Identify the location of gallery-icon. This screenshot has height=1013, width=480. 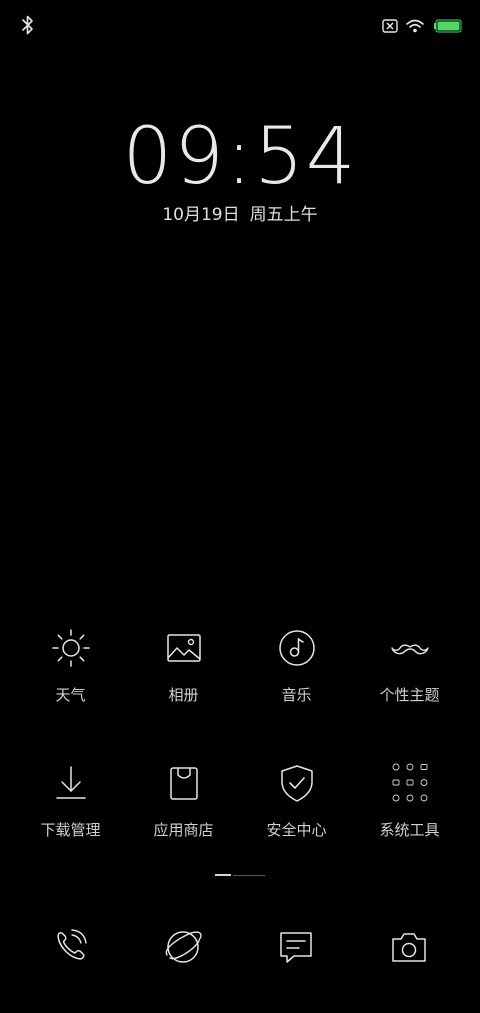
(183, 648).